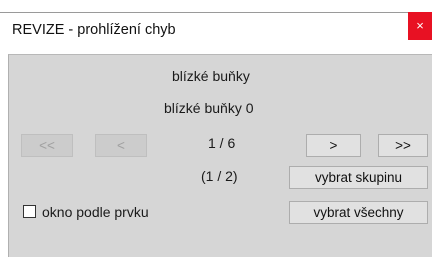 The width and height of the screenshot is (432, 257). What do you see at coordinates (216, 6) in the screenshot?
I see `window-top-strip` at bounding box center [216, 6].